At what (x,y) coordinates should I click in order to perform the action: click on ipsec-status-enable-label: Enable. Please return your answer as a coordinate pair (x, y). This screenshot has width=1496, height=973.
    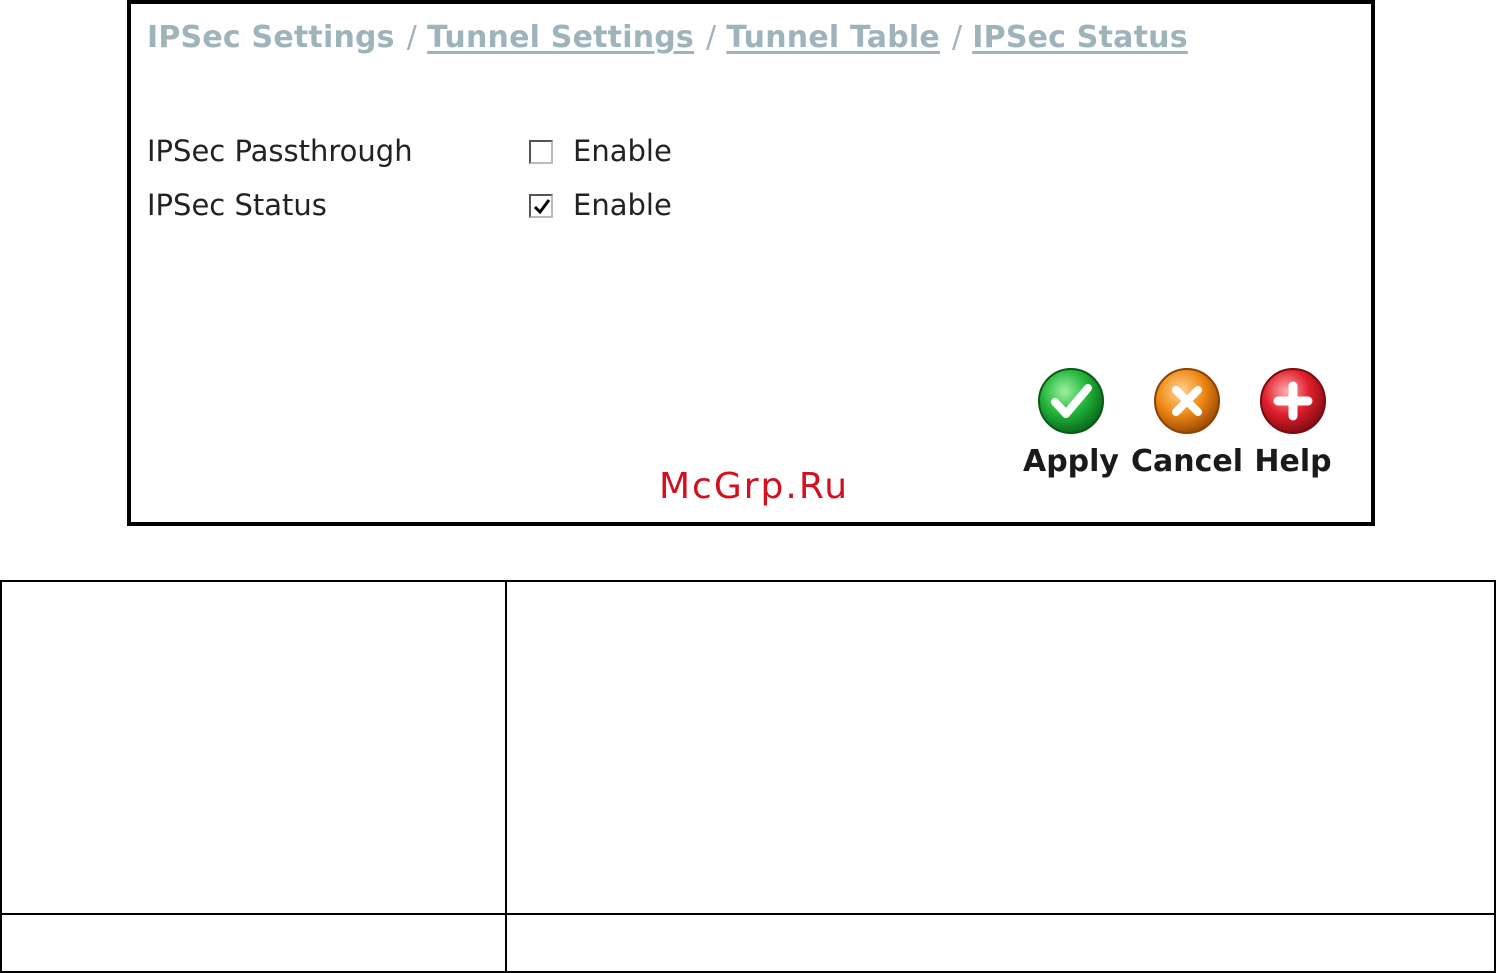
    Looking at the image, I should click on (622, 205).